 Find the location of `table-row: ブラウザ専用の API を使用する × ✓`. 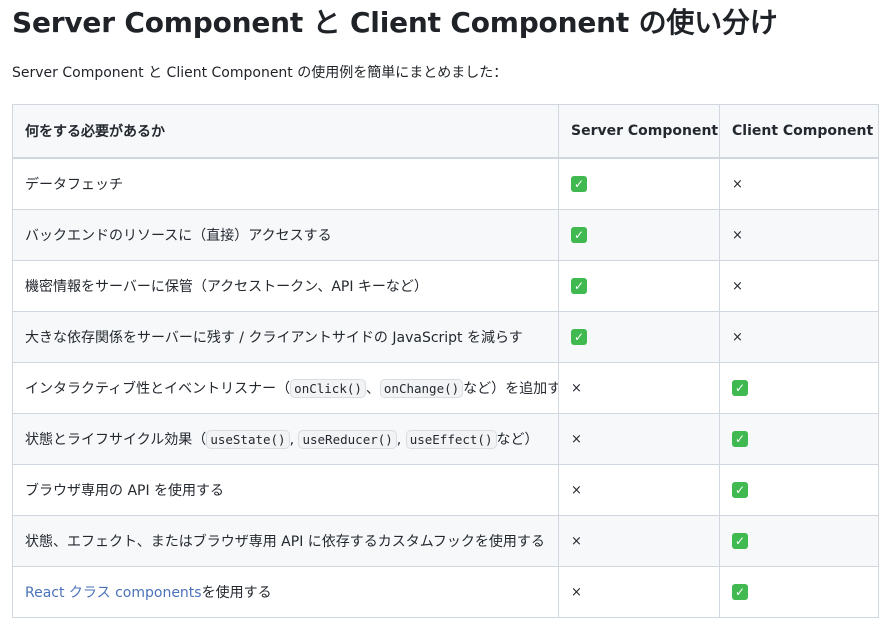

table-row: ブラウザ専用の API を使用する × ✓ is located at coordinates (445, 490).